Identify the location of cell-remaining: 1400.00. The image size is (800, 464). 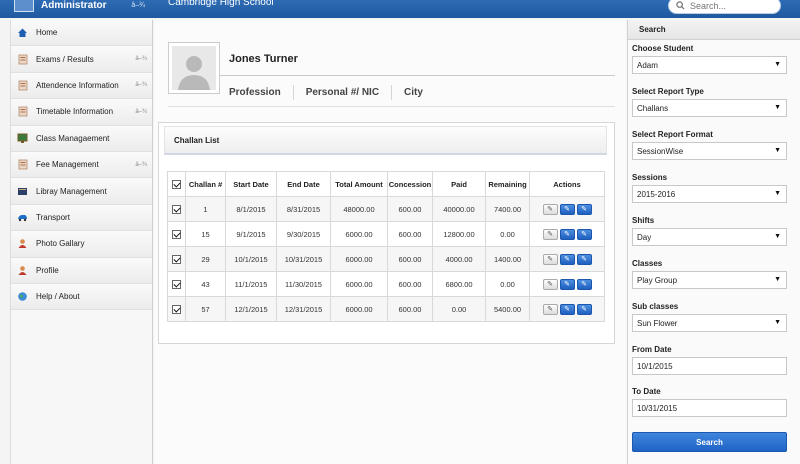
(507, 259).